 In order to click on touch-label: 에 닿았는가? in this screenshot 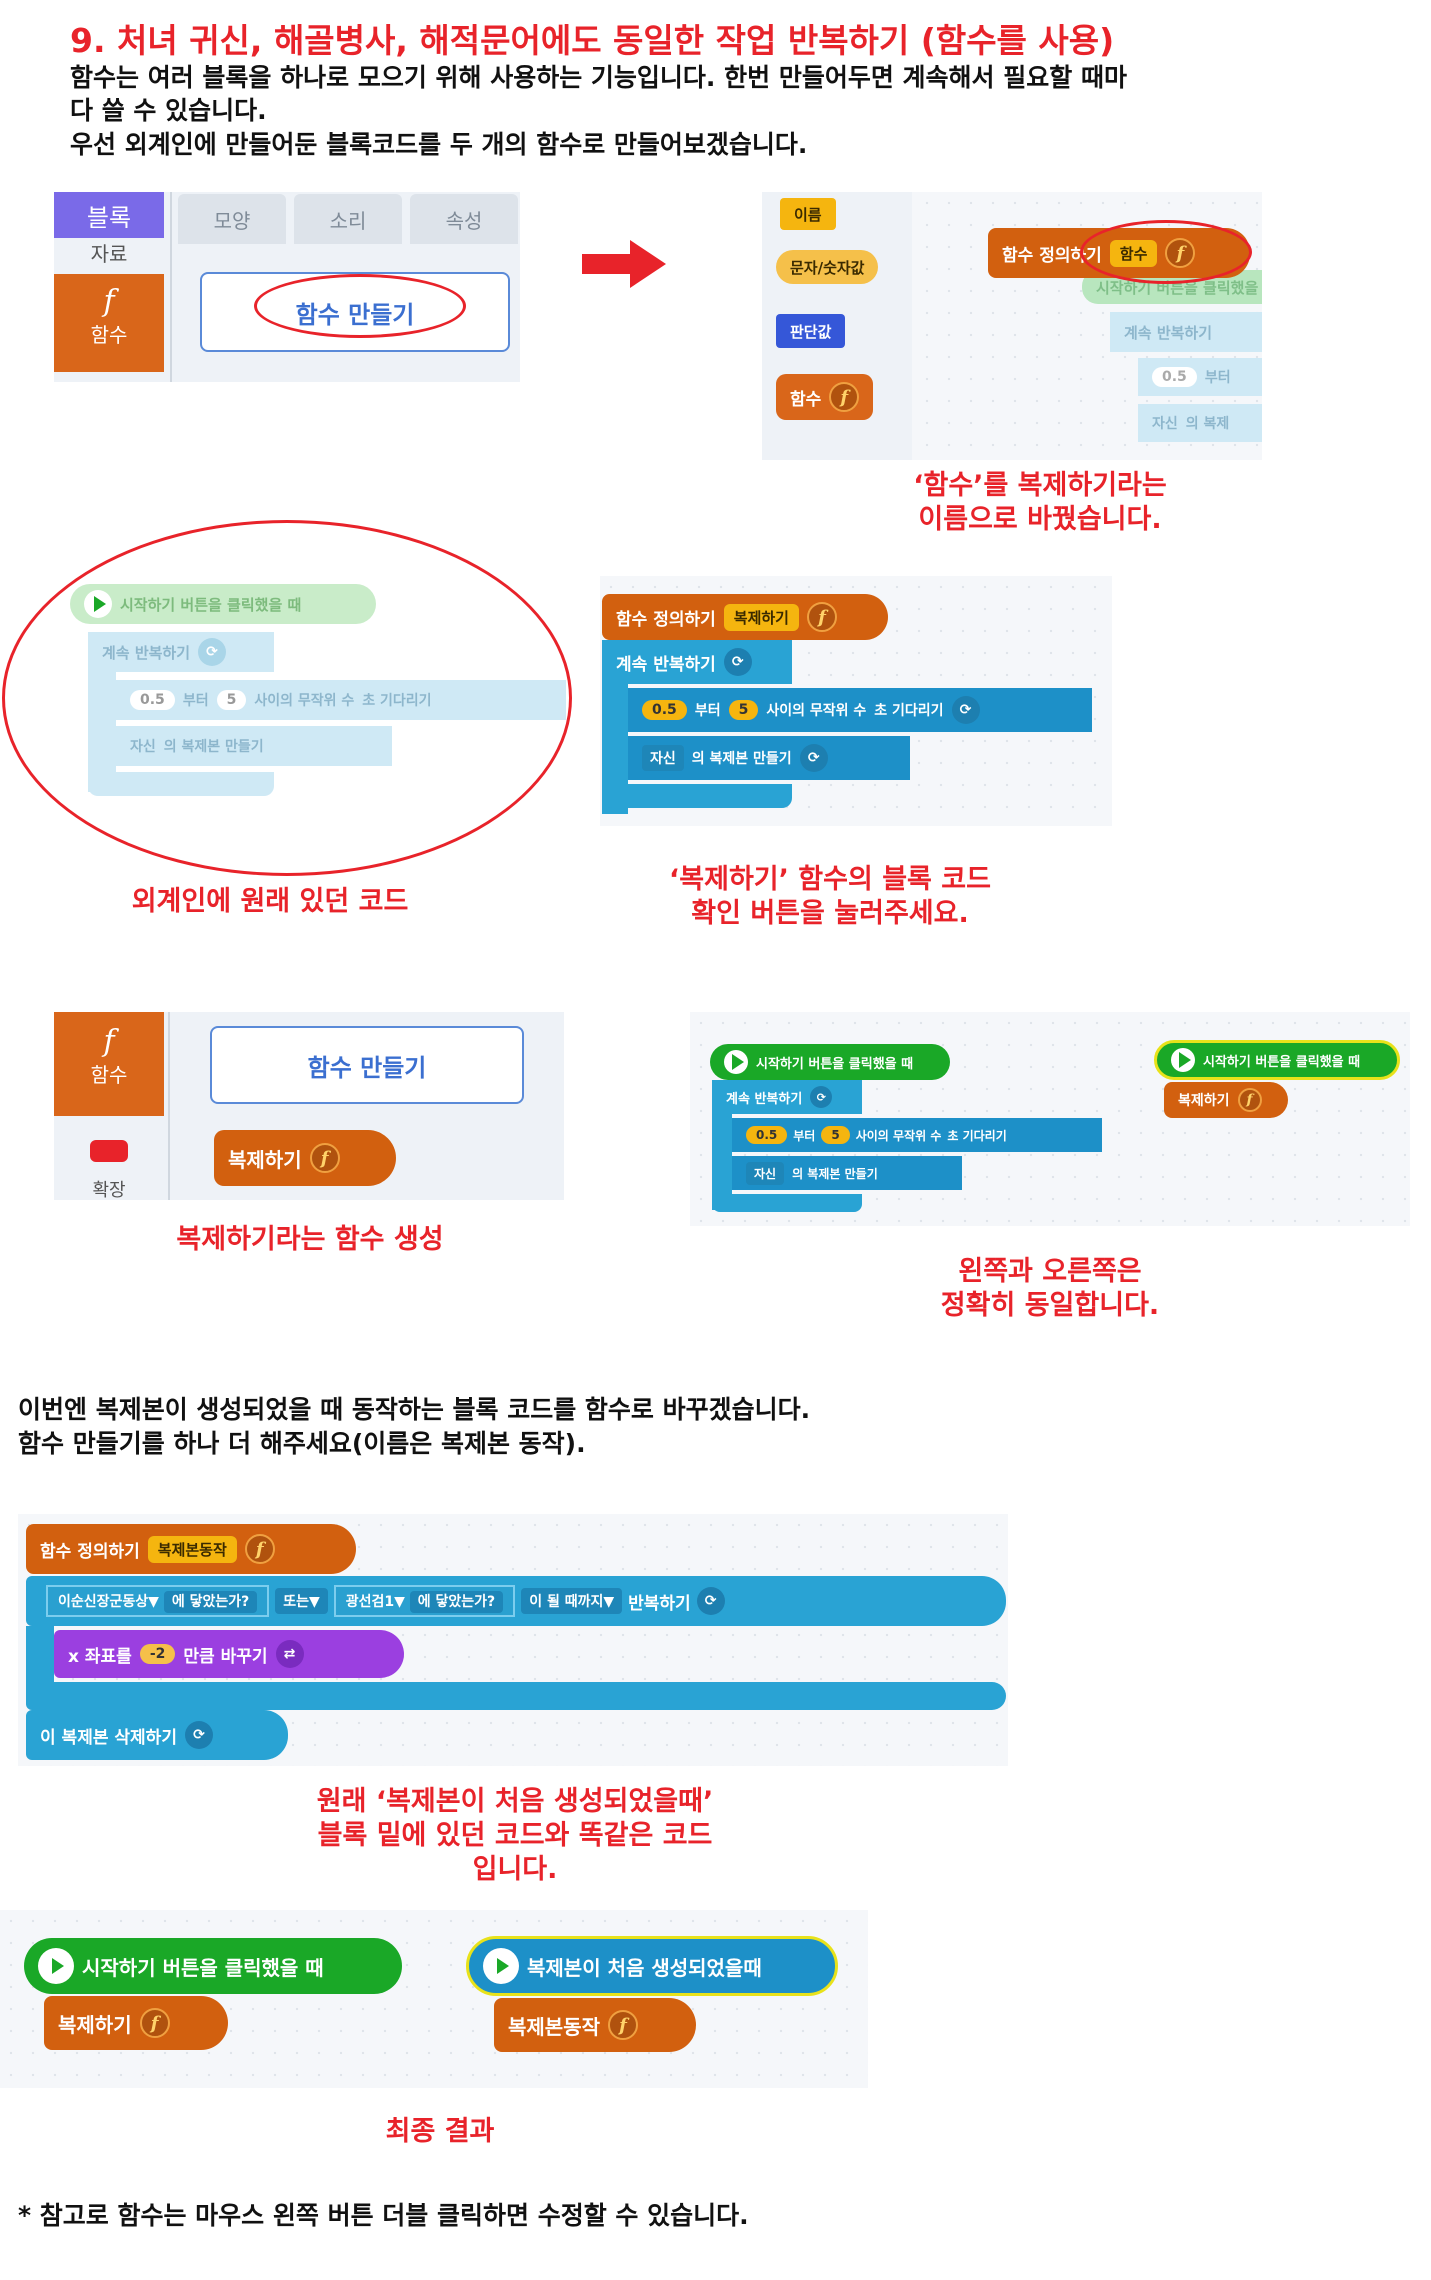, I will do `click(456, 1602)`.